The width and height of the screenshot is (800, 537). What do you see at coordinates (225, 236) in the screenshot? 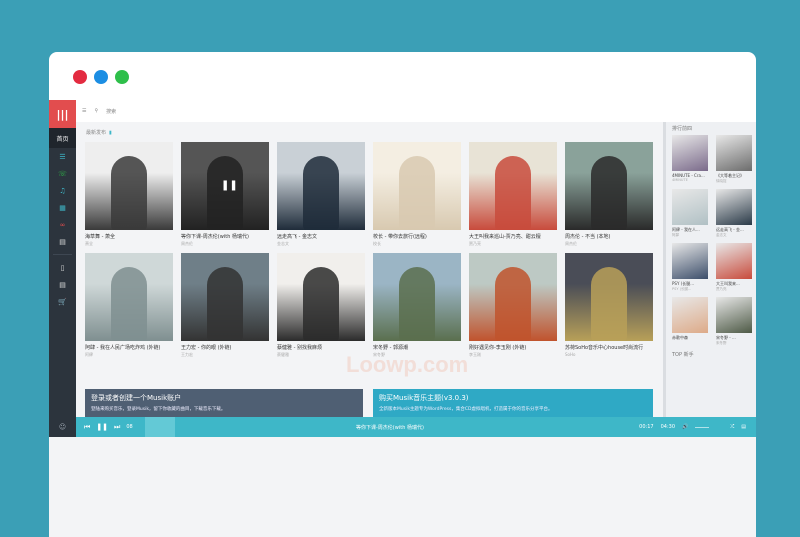
I see `album-title: 等你下课-周杰伦(with 杨瑞代)` at bounding box center [225, 236].